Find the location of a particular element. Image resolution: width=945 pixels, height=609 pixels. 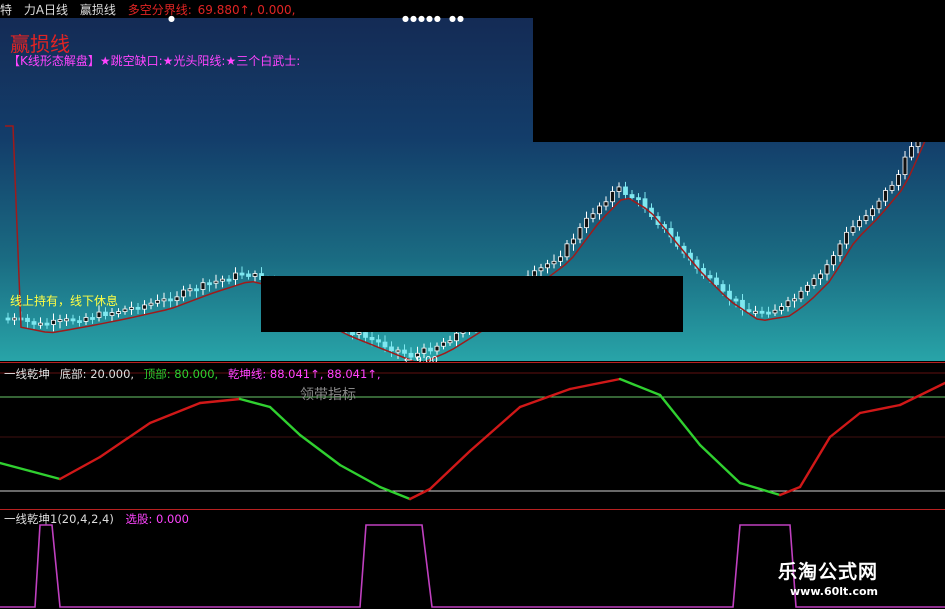

bottom-value: 20.000, is located at coordinates (112, 374).